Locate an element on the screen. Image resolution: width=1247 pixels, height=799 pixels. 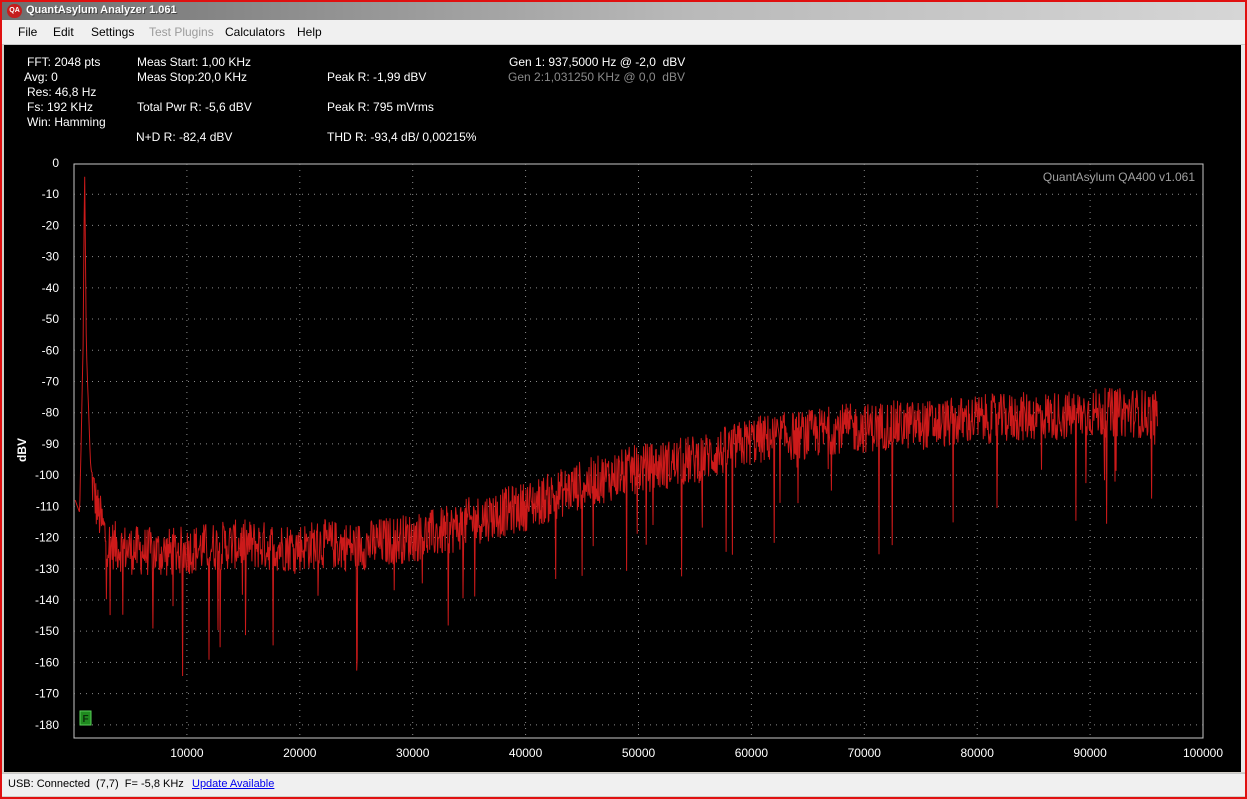
y-tick-label: -40 is located at coordinates (51, 288).